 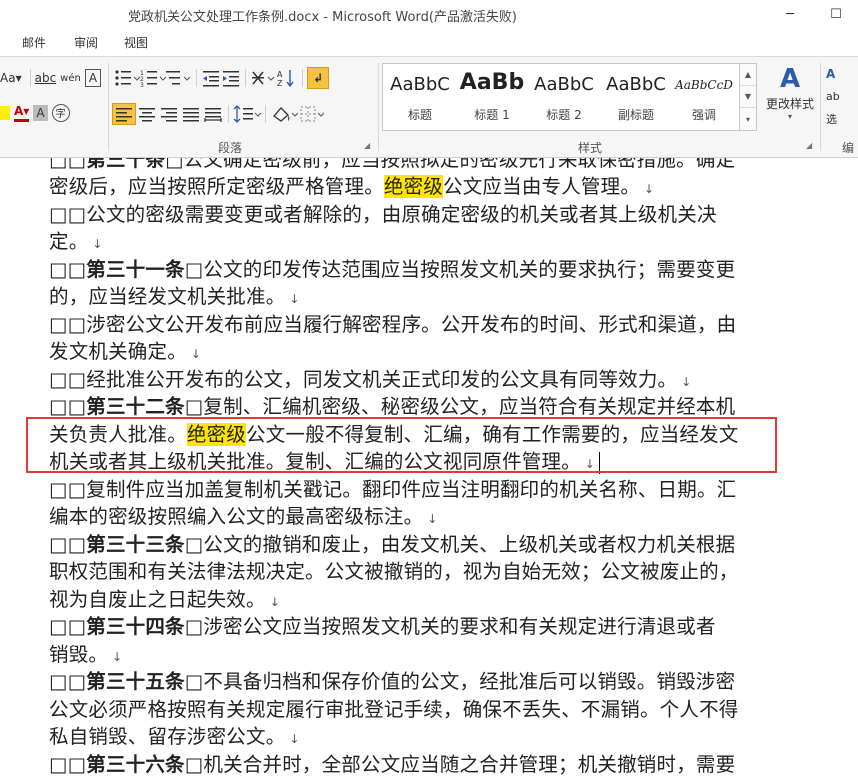 What do you see at coordinates (809, 145) in the screenshot?
I see `styles-dialog-launcher-icon: ◢` at bounding box center [809, 145].